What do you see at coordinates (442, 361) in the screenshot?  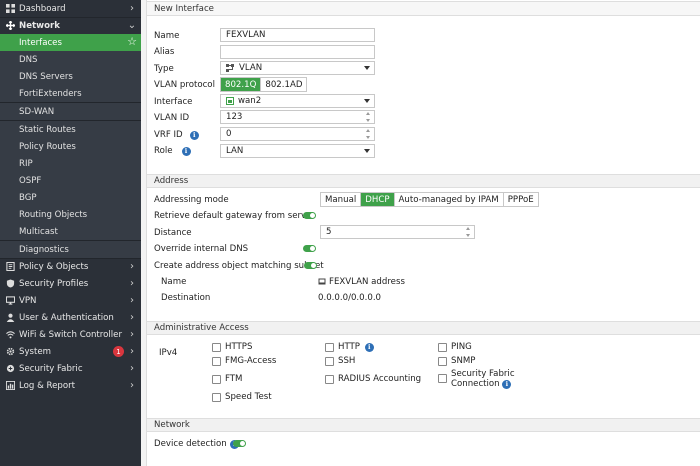 I see `snmp-checkbox` at bounding box center [442, 361].